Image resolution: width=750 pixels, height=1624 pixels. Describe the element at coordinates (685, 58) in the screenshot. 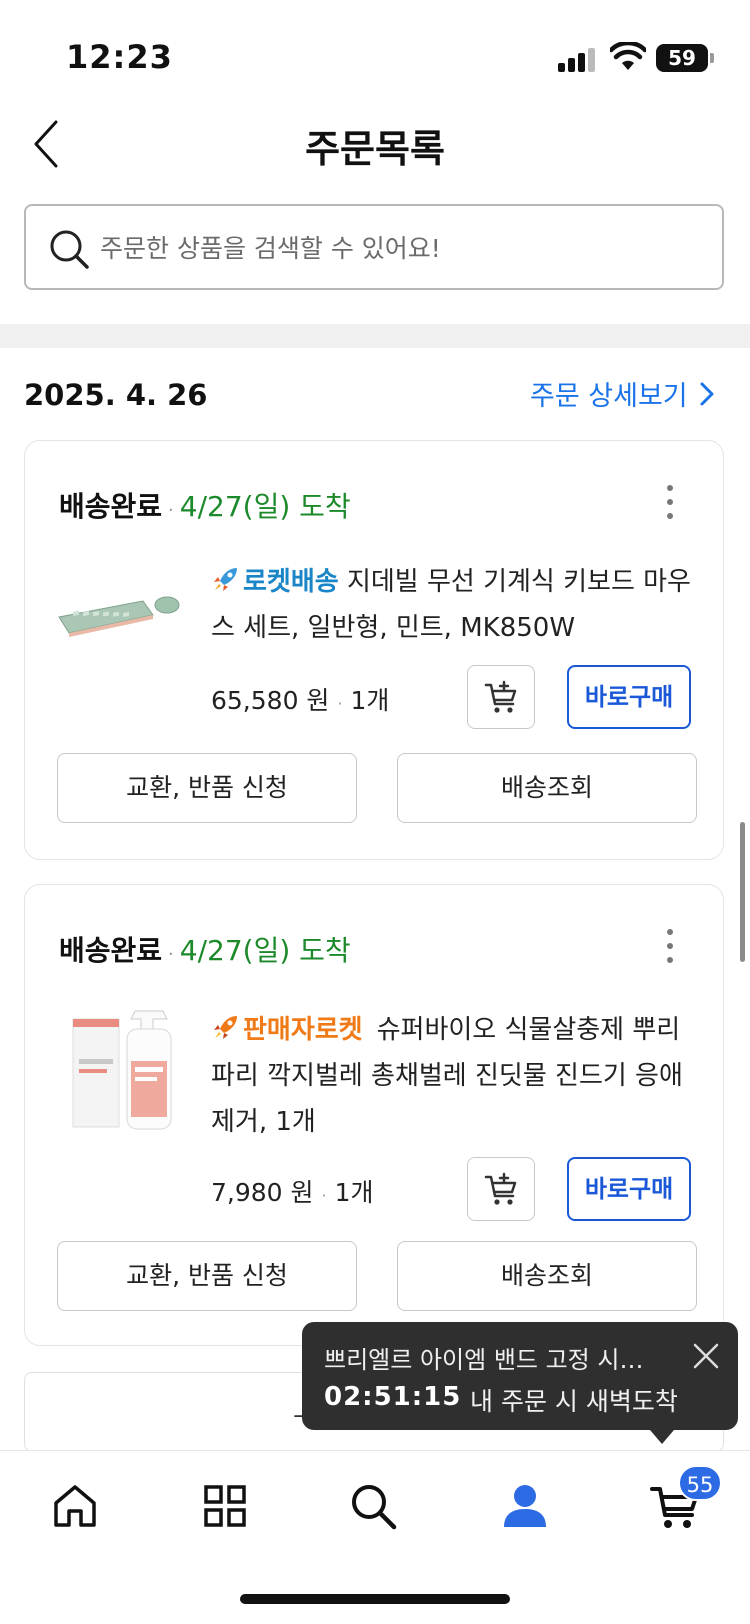

I see `battery-icon: 59` at that location.